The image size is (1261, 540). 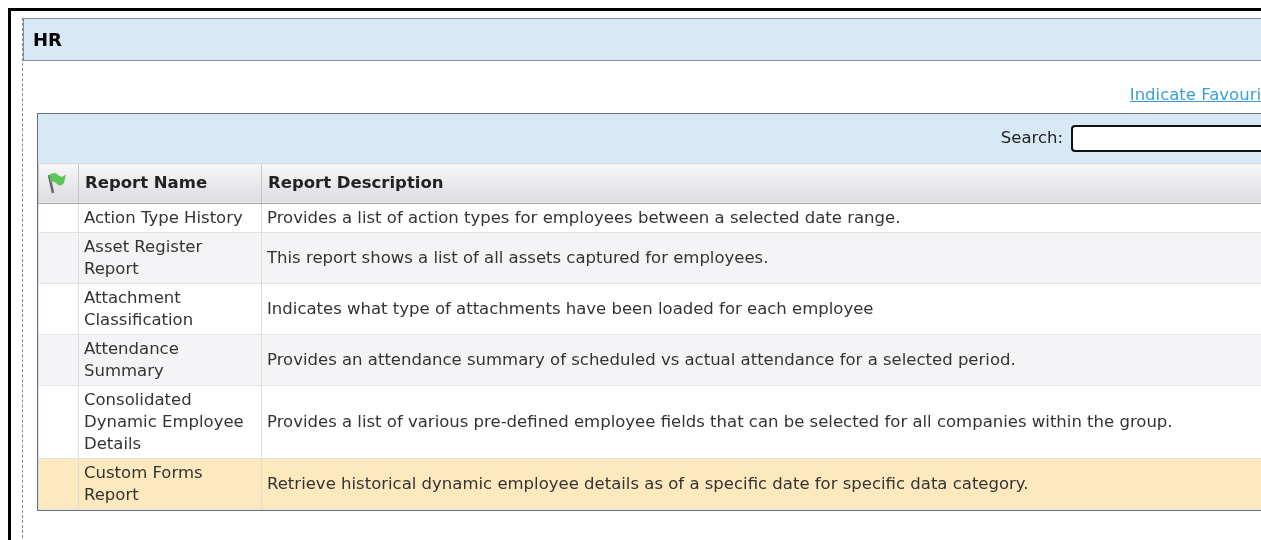 What do you see at coordinates (170, 422) in the screenshot?
I see `report-name-cell: Consolidated Dynamic Employee Details` at bounding box center [170, 422].